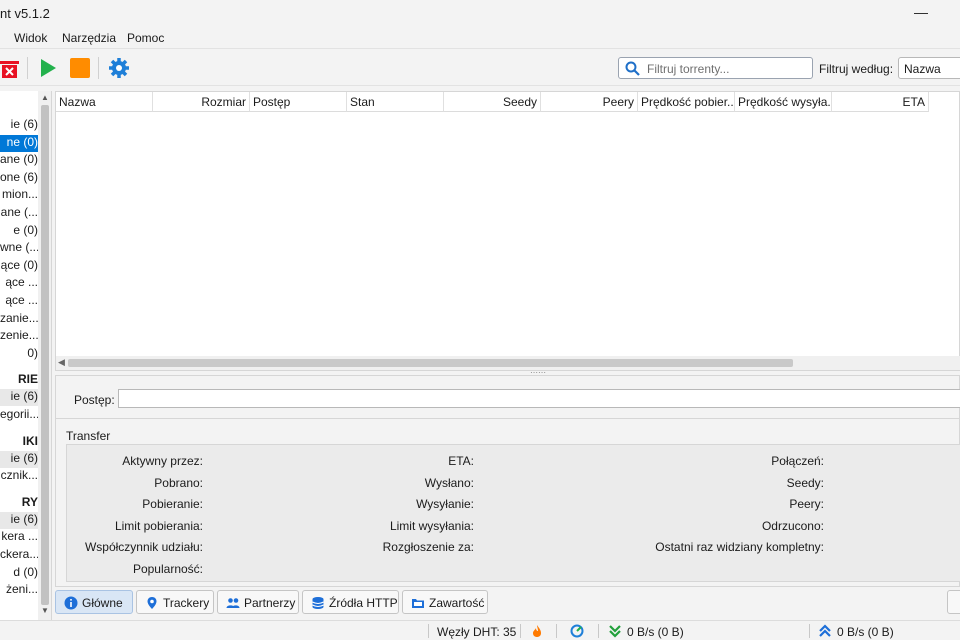 The width and height of the screenshot is (960, 640). What do you see at coordinates (825, 630) in the screenshot?
I see `upload-speed-icon` at bounding box center [825, 630].